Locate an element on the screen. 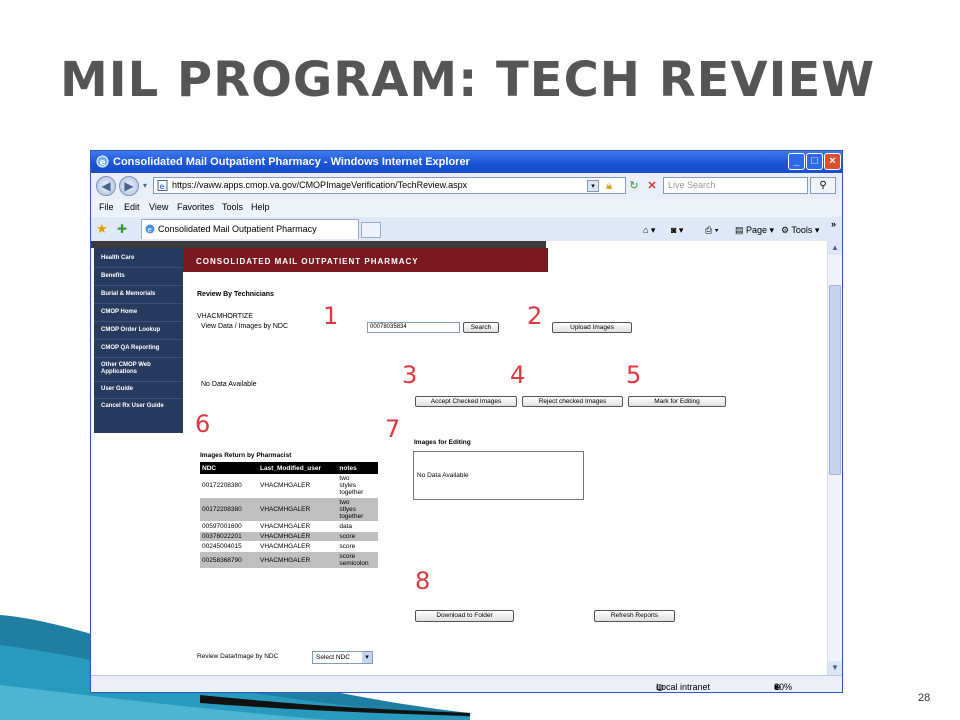  tools-menu-label: Tools is located at coordinates (802, 230).